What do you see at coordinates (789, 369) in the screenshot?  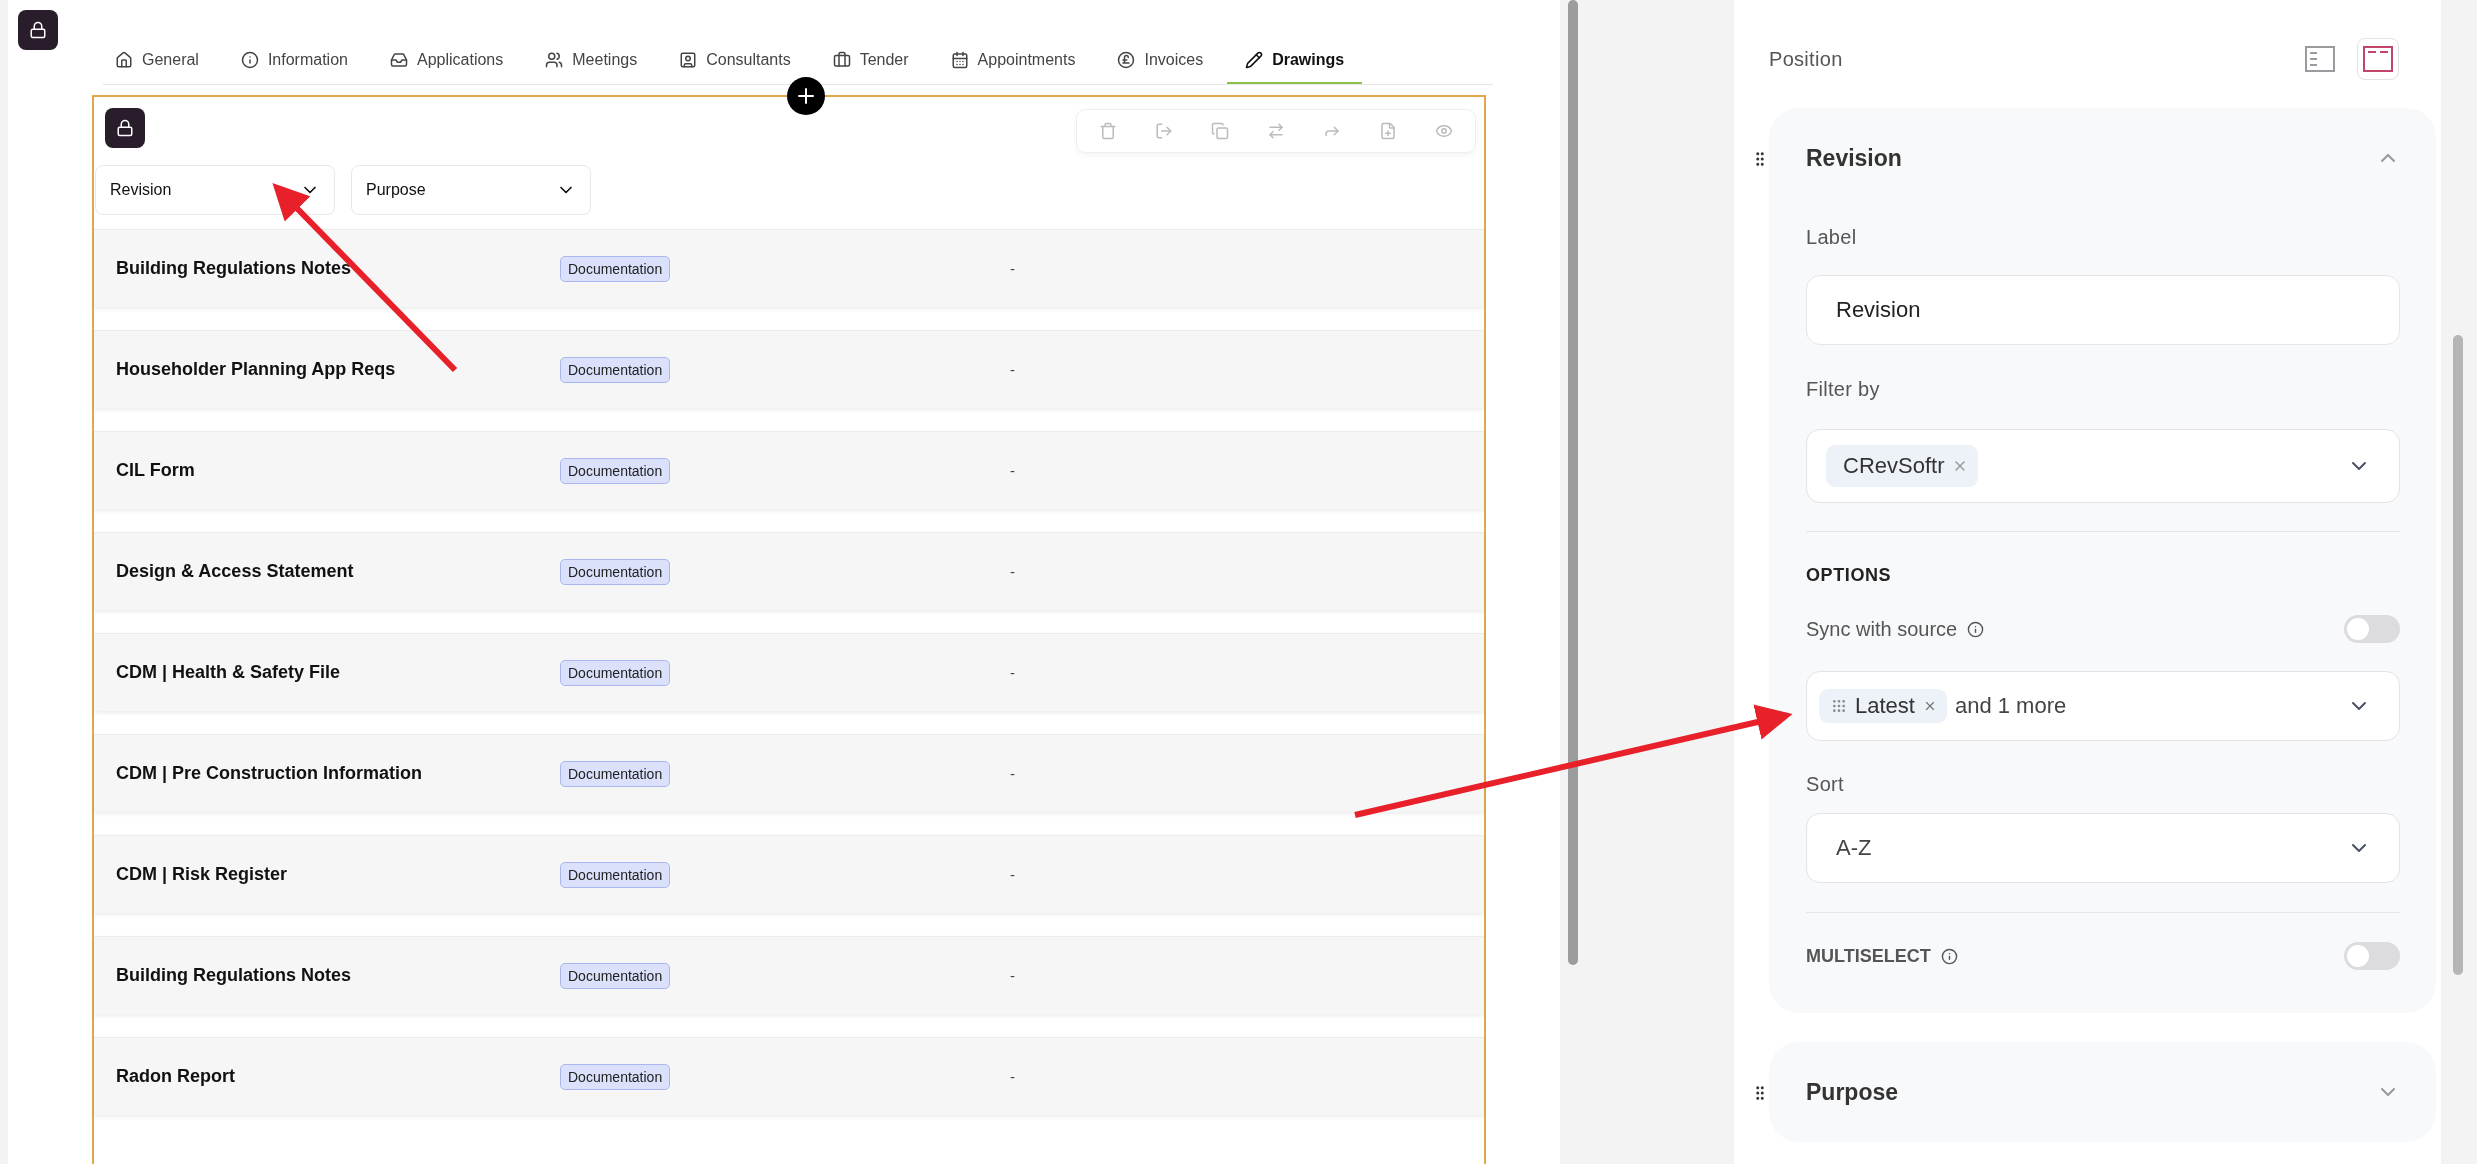 I see `list-row: Householder Planning App Reqs Documentation -` at bounding box center [789, 369].